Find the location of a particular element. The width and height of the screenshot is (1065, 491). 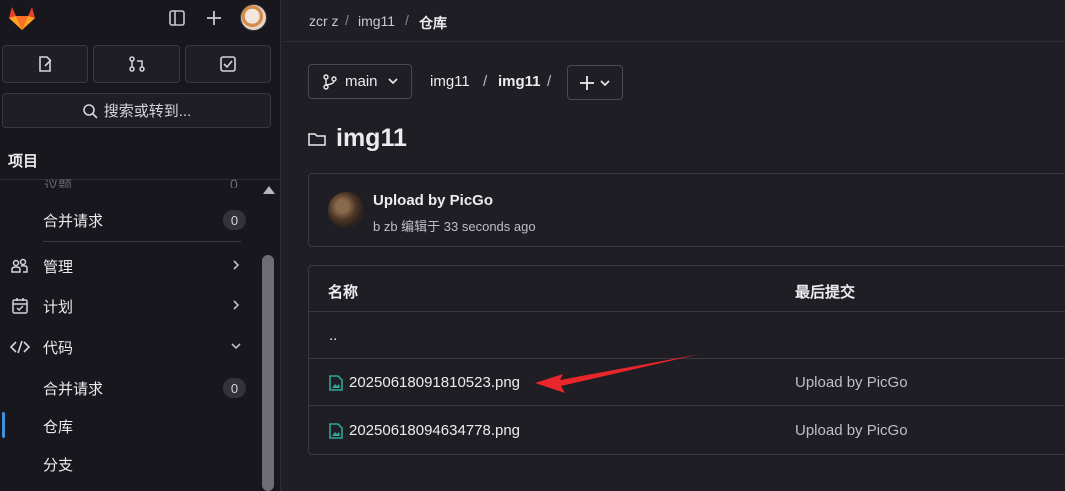

branch-selector: main is located at coordinates (360, 81).